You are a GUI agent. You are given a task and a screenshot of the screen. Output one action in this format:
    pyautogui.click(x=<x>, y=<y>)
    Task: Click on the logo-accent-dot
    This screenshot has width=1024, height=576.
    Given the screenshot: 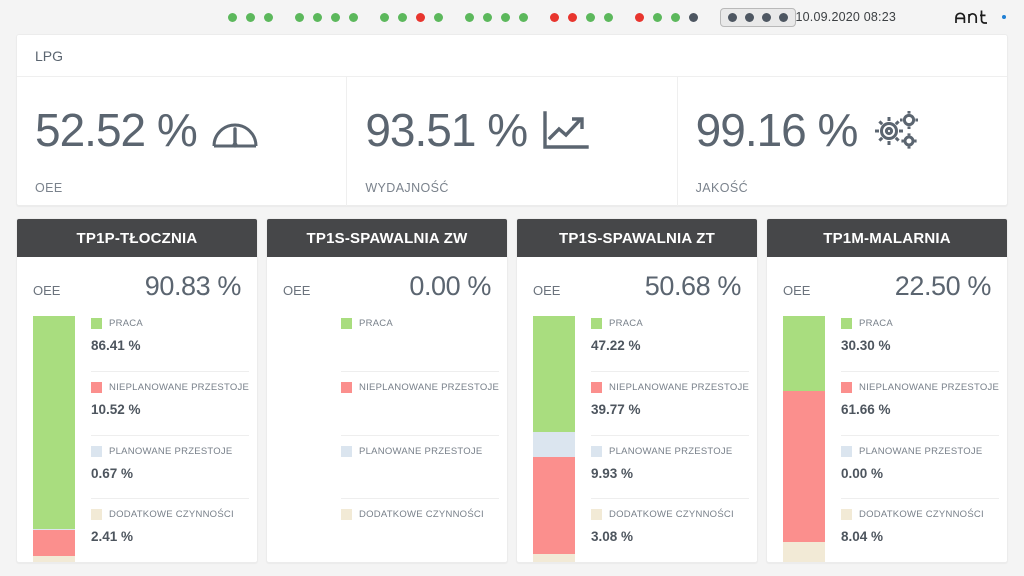 What is the action you would take?
    pyautogui.click(x=1004, y=17)
    